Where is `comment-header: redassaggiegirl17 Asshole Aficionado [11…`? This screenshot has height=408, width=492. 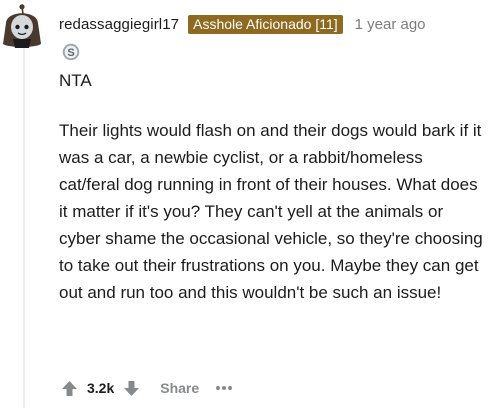 comment-header: redassaggiegirl17 Asshole Aficionado [11… is located at coordinates (242, 24).